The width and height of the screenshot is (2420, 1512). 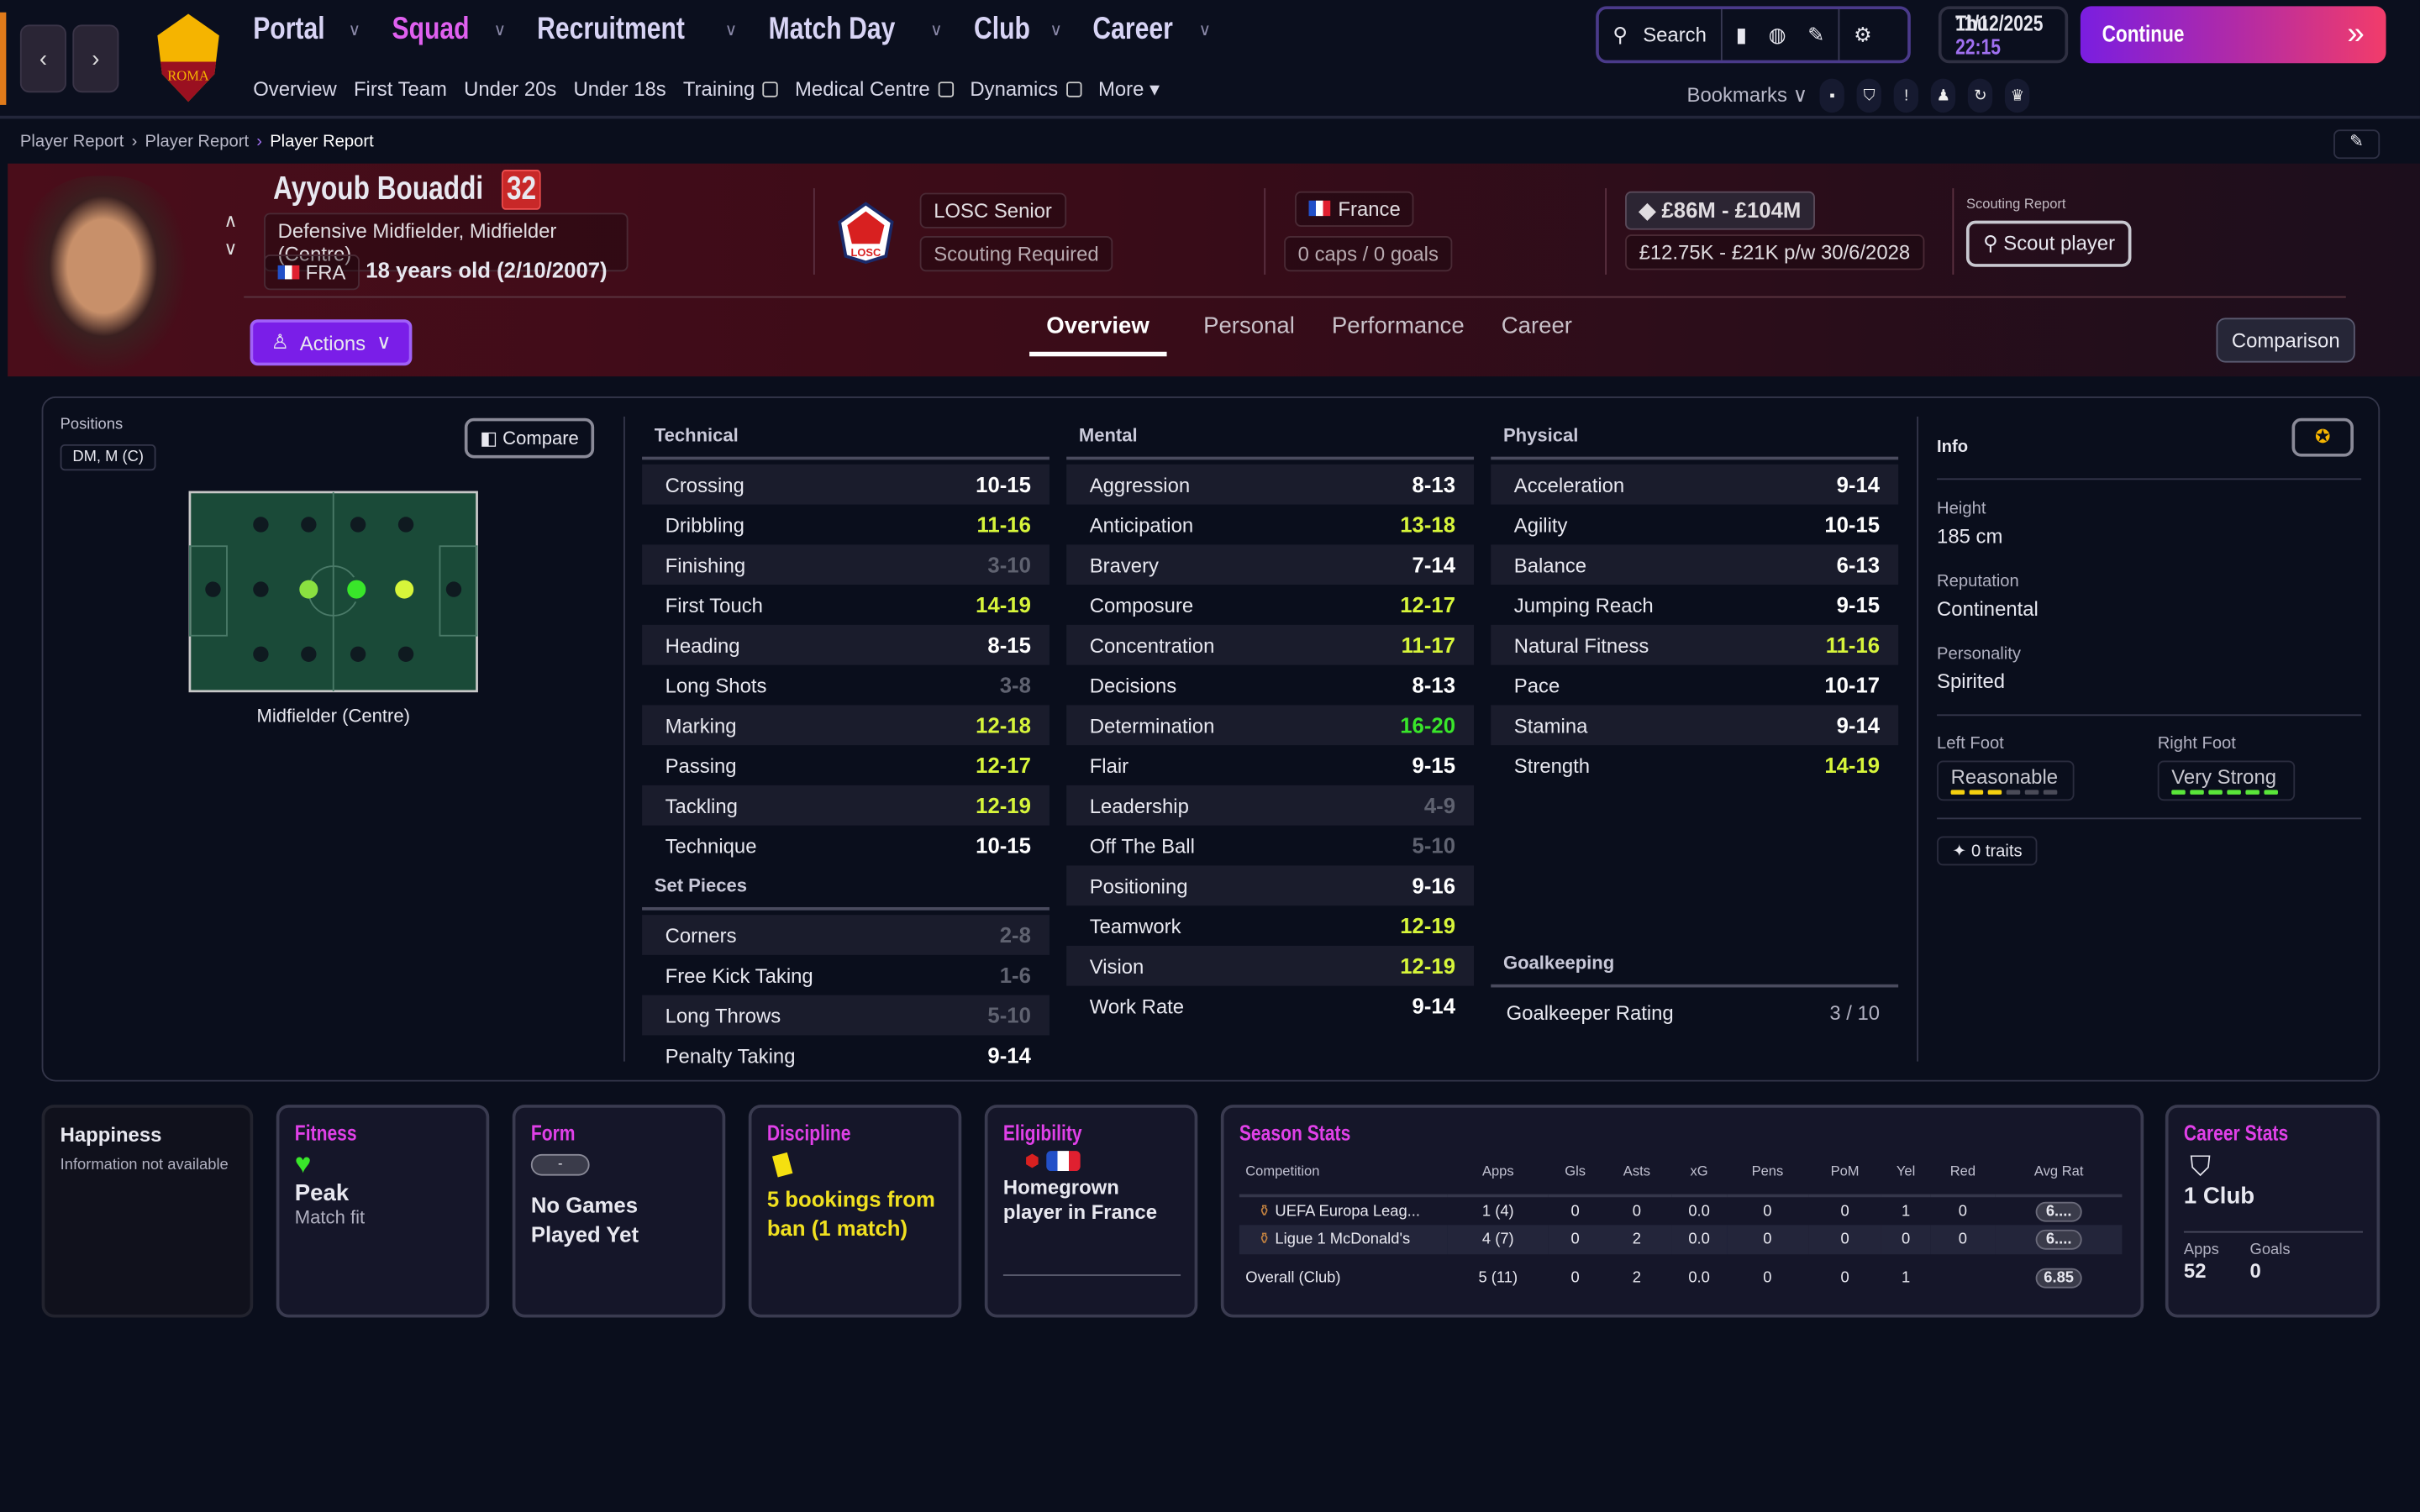 I want to click on nationality: France, so click(x=1354, y=209).